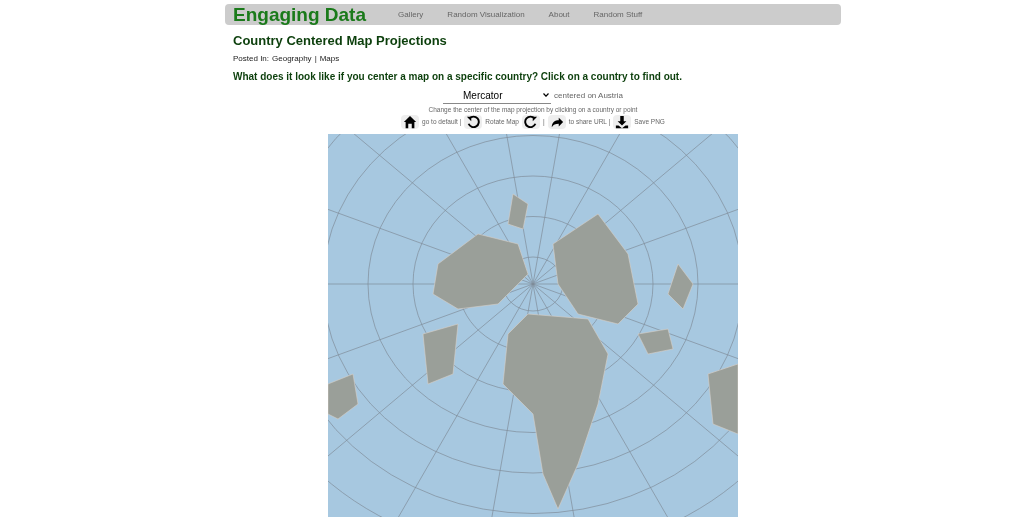 The image size is (1024, 517). I want to click on nav-link: Gallery, so click(411, 14).